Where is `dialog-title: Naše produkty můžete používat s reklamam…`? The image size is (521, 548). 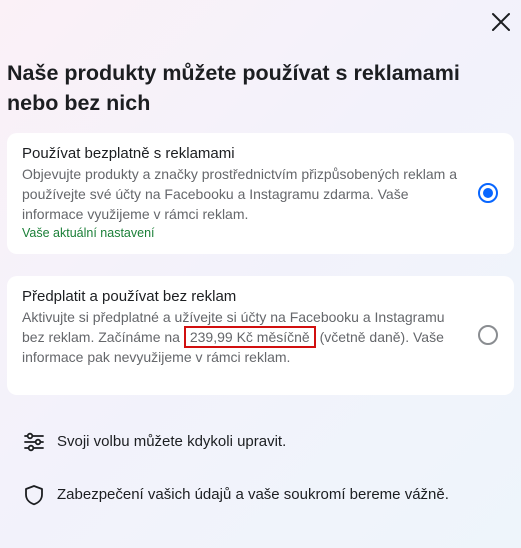 dialog-title: Naše produkty můžete používat s reklamam… is located at coordinates (233, 88).